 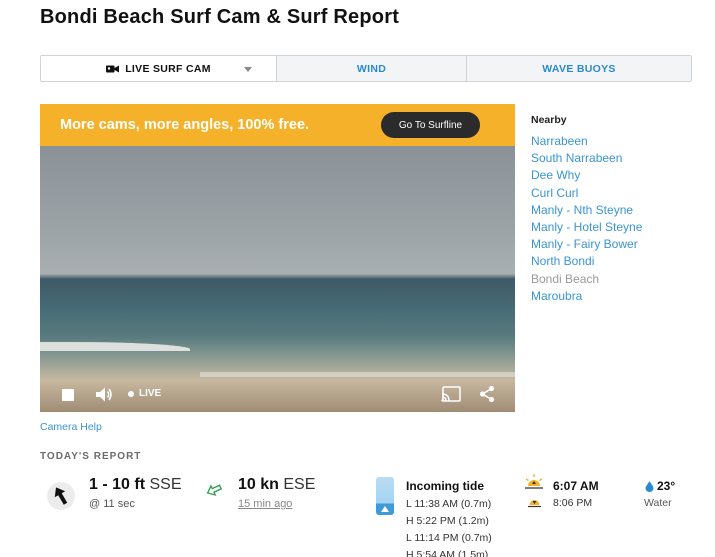 I want to click on wind-speed-value: 10 kn, so click(x=258, y=484).